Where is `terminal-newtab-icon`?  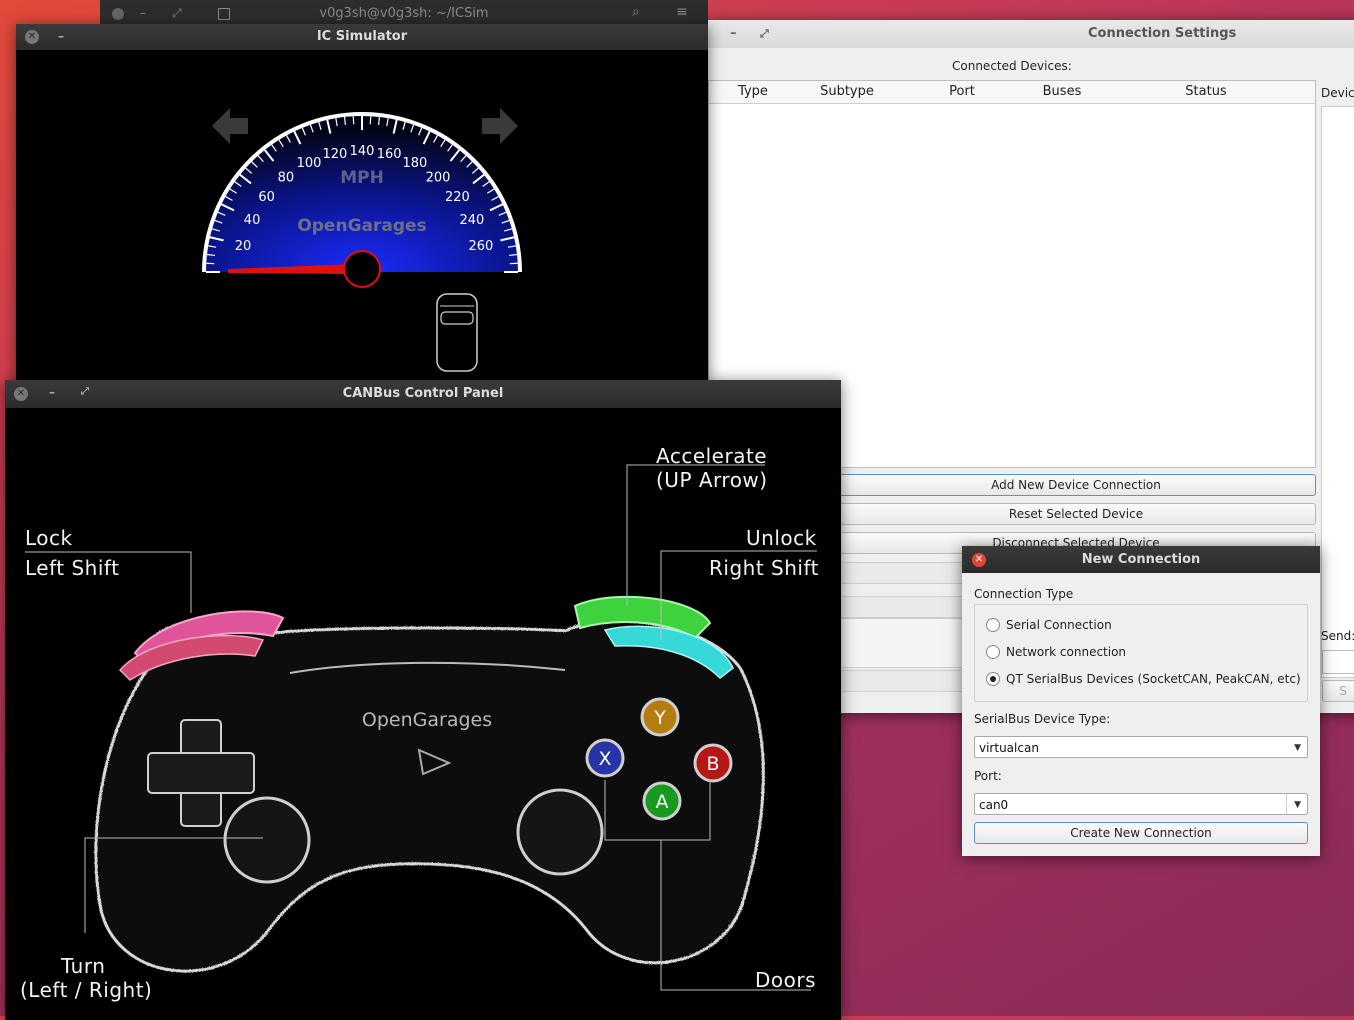
terminal-newtab-icon is located at coordinates (224, 14).